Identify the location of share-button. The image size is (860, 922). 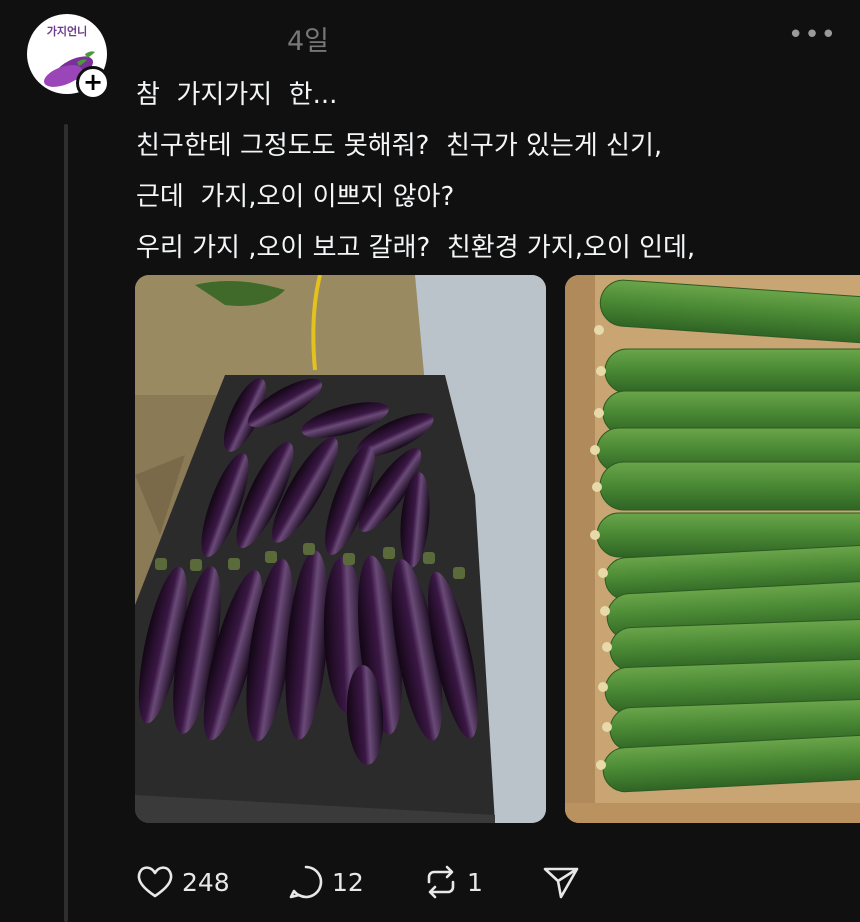
(561, 882).